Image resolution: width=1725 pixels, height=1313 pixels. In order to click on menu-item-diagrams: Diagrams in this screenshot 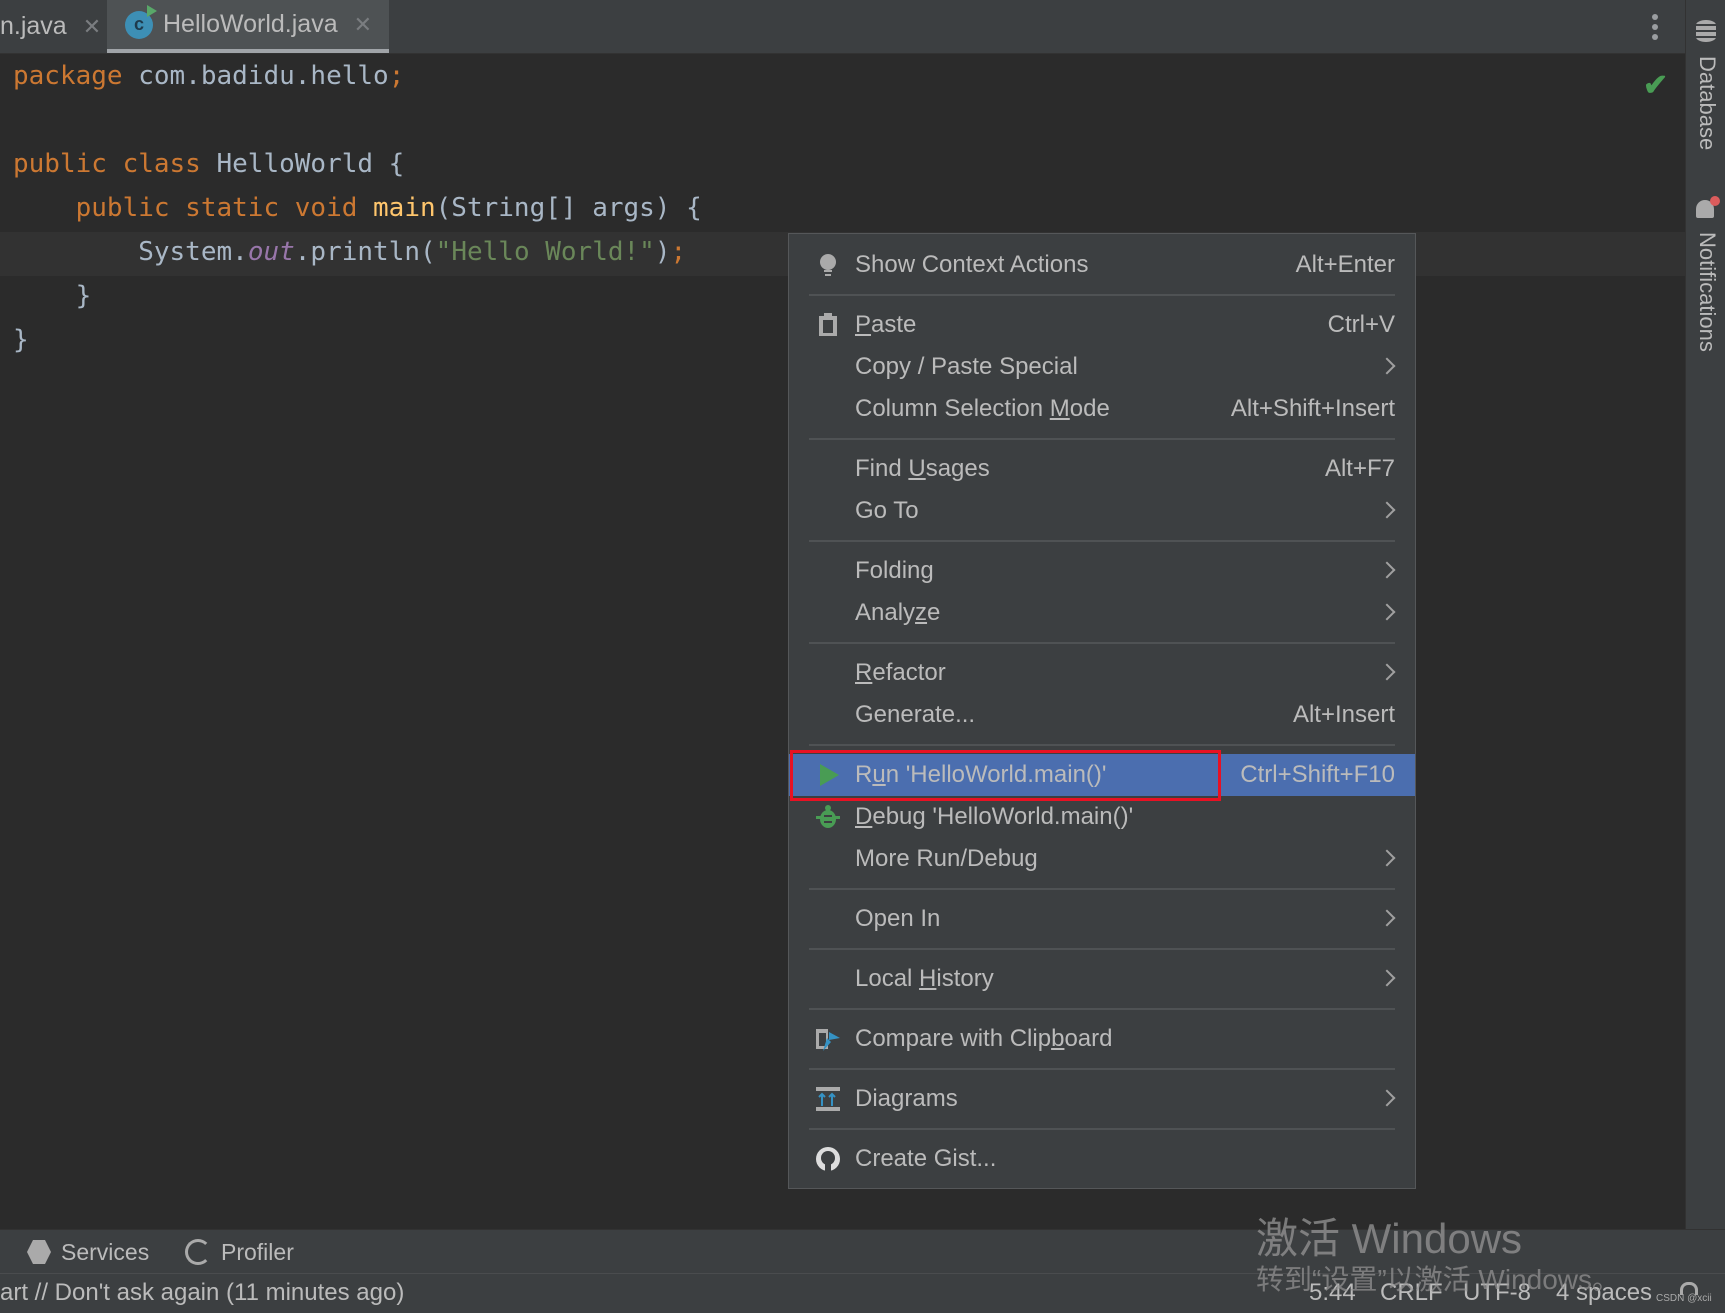, I will do `click(1102, 1099)`.